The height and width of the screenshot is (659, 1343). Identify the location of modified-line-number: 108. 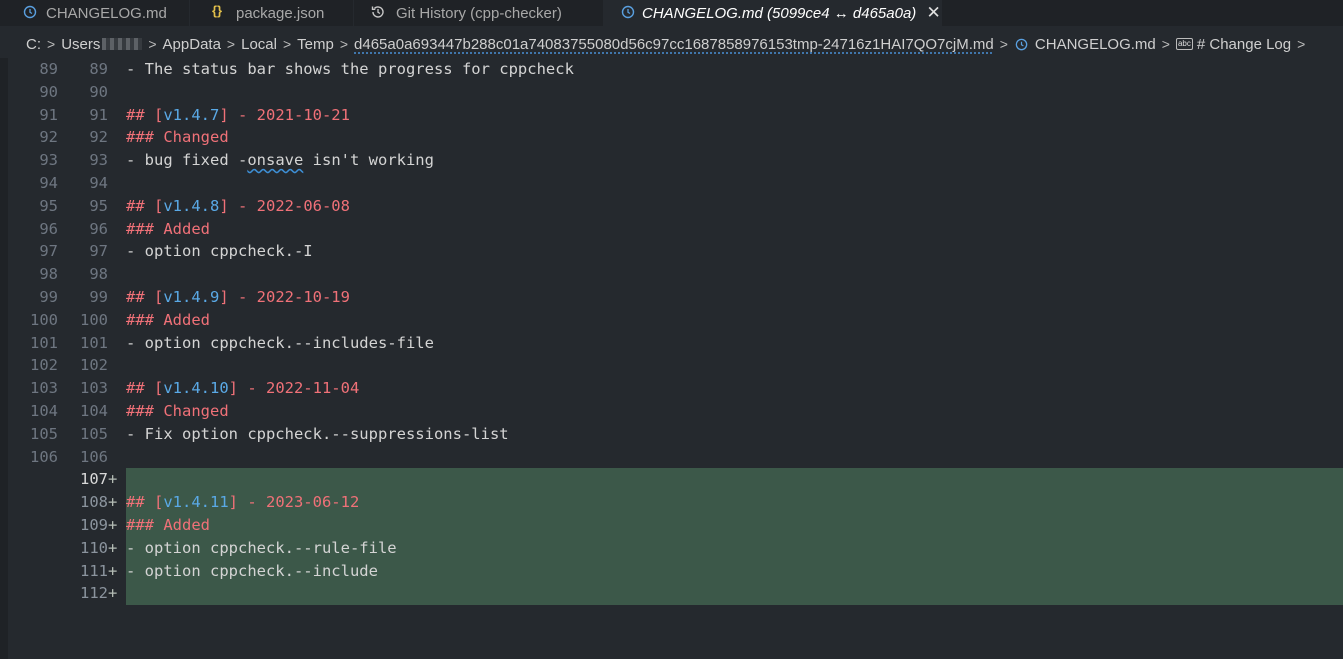
(94, 502).